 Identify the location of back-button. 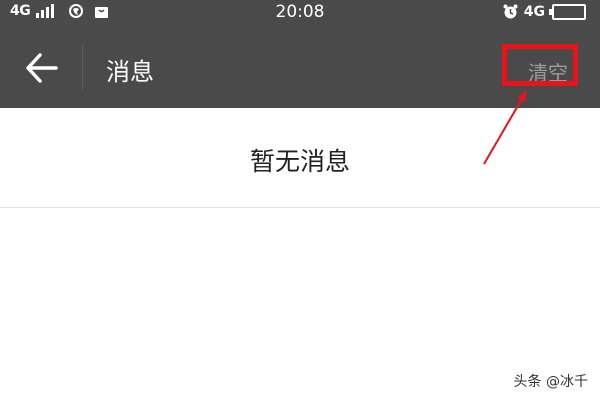
(42, 68).